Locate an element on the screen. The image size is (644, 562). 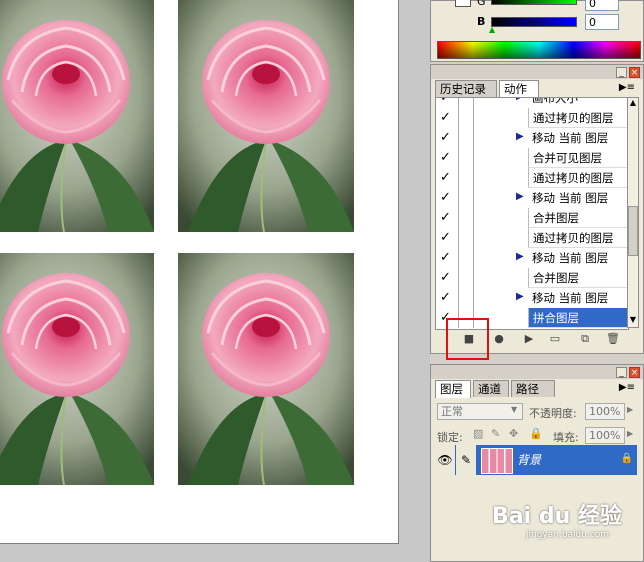
lock-image-icon: ✎ is located at coordinates (495, 433).